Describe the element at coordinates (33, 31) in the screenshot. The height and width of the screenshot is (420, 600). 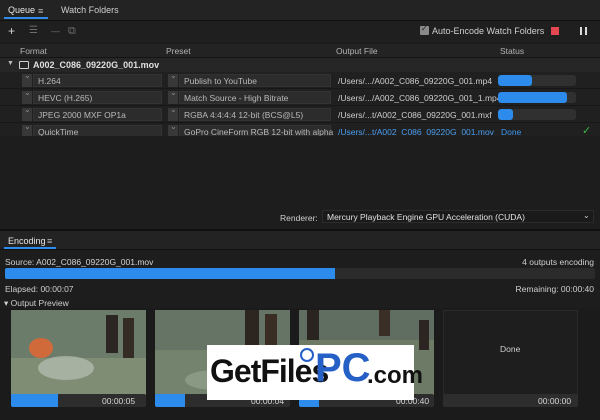
I see `export-settings-icon: ☰` at that location.